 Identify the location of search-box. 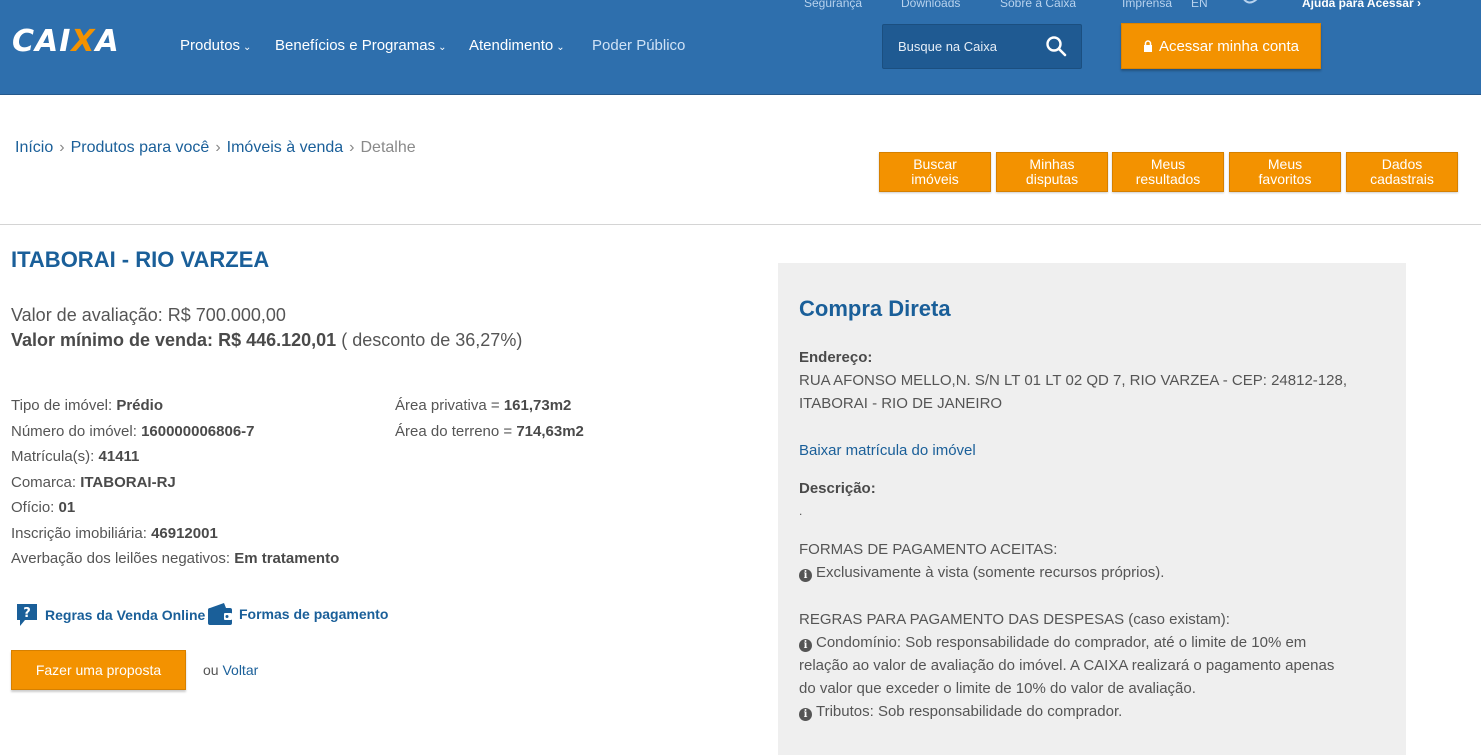
(982, 46).